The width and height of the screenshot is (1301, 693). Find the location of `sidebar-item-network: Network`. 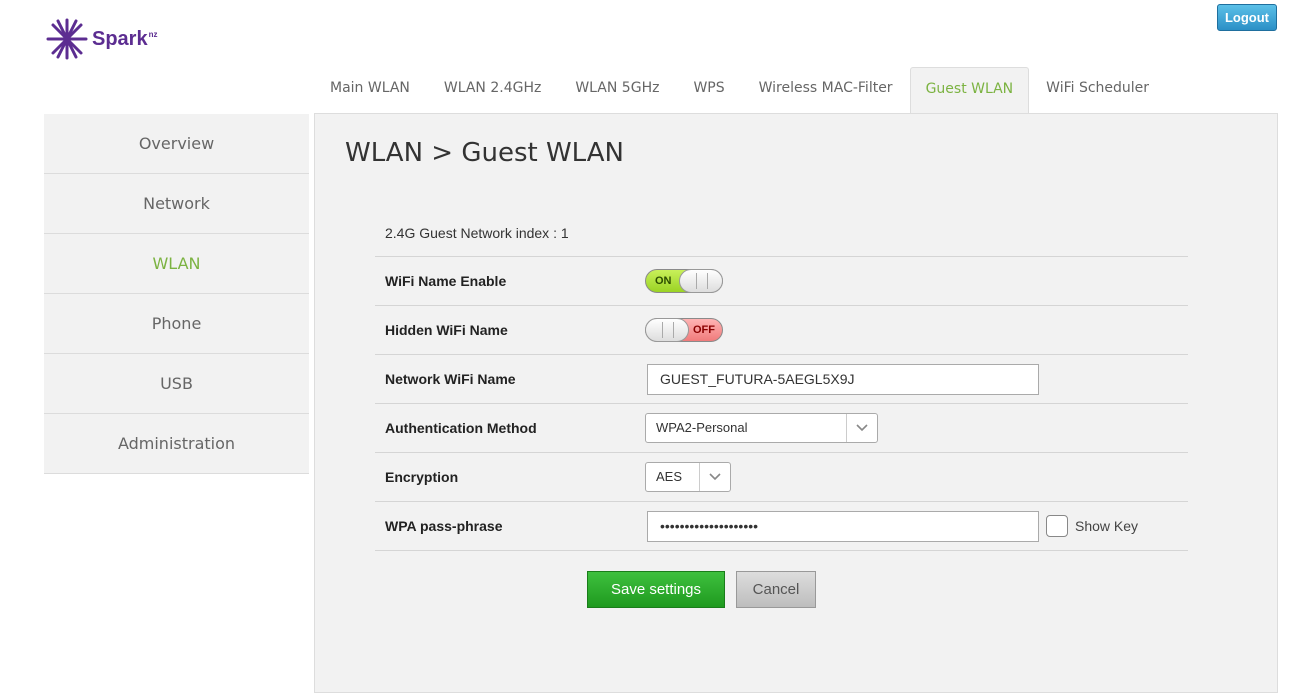

sidebar-item-network: Network is located at coordinates (176, 204).